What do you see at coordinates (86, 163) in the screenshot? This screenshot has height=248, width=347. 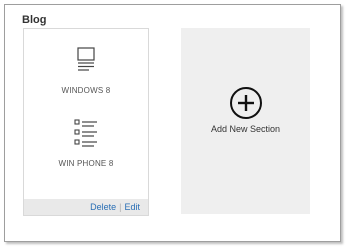 I see `tile-label-win-phone-8: WIN PHONE 8` at bounding box center [86, 163].